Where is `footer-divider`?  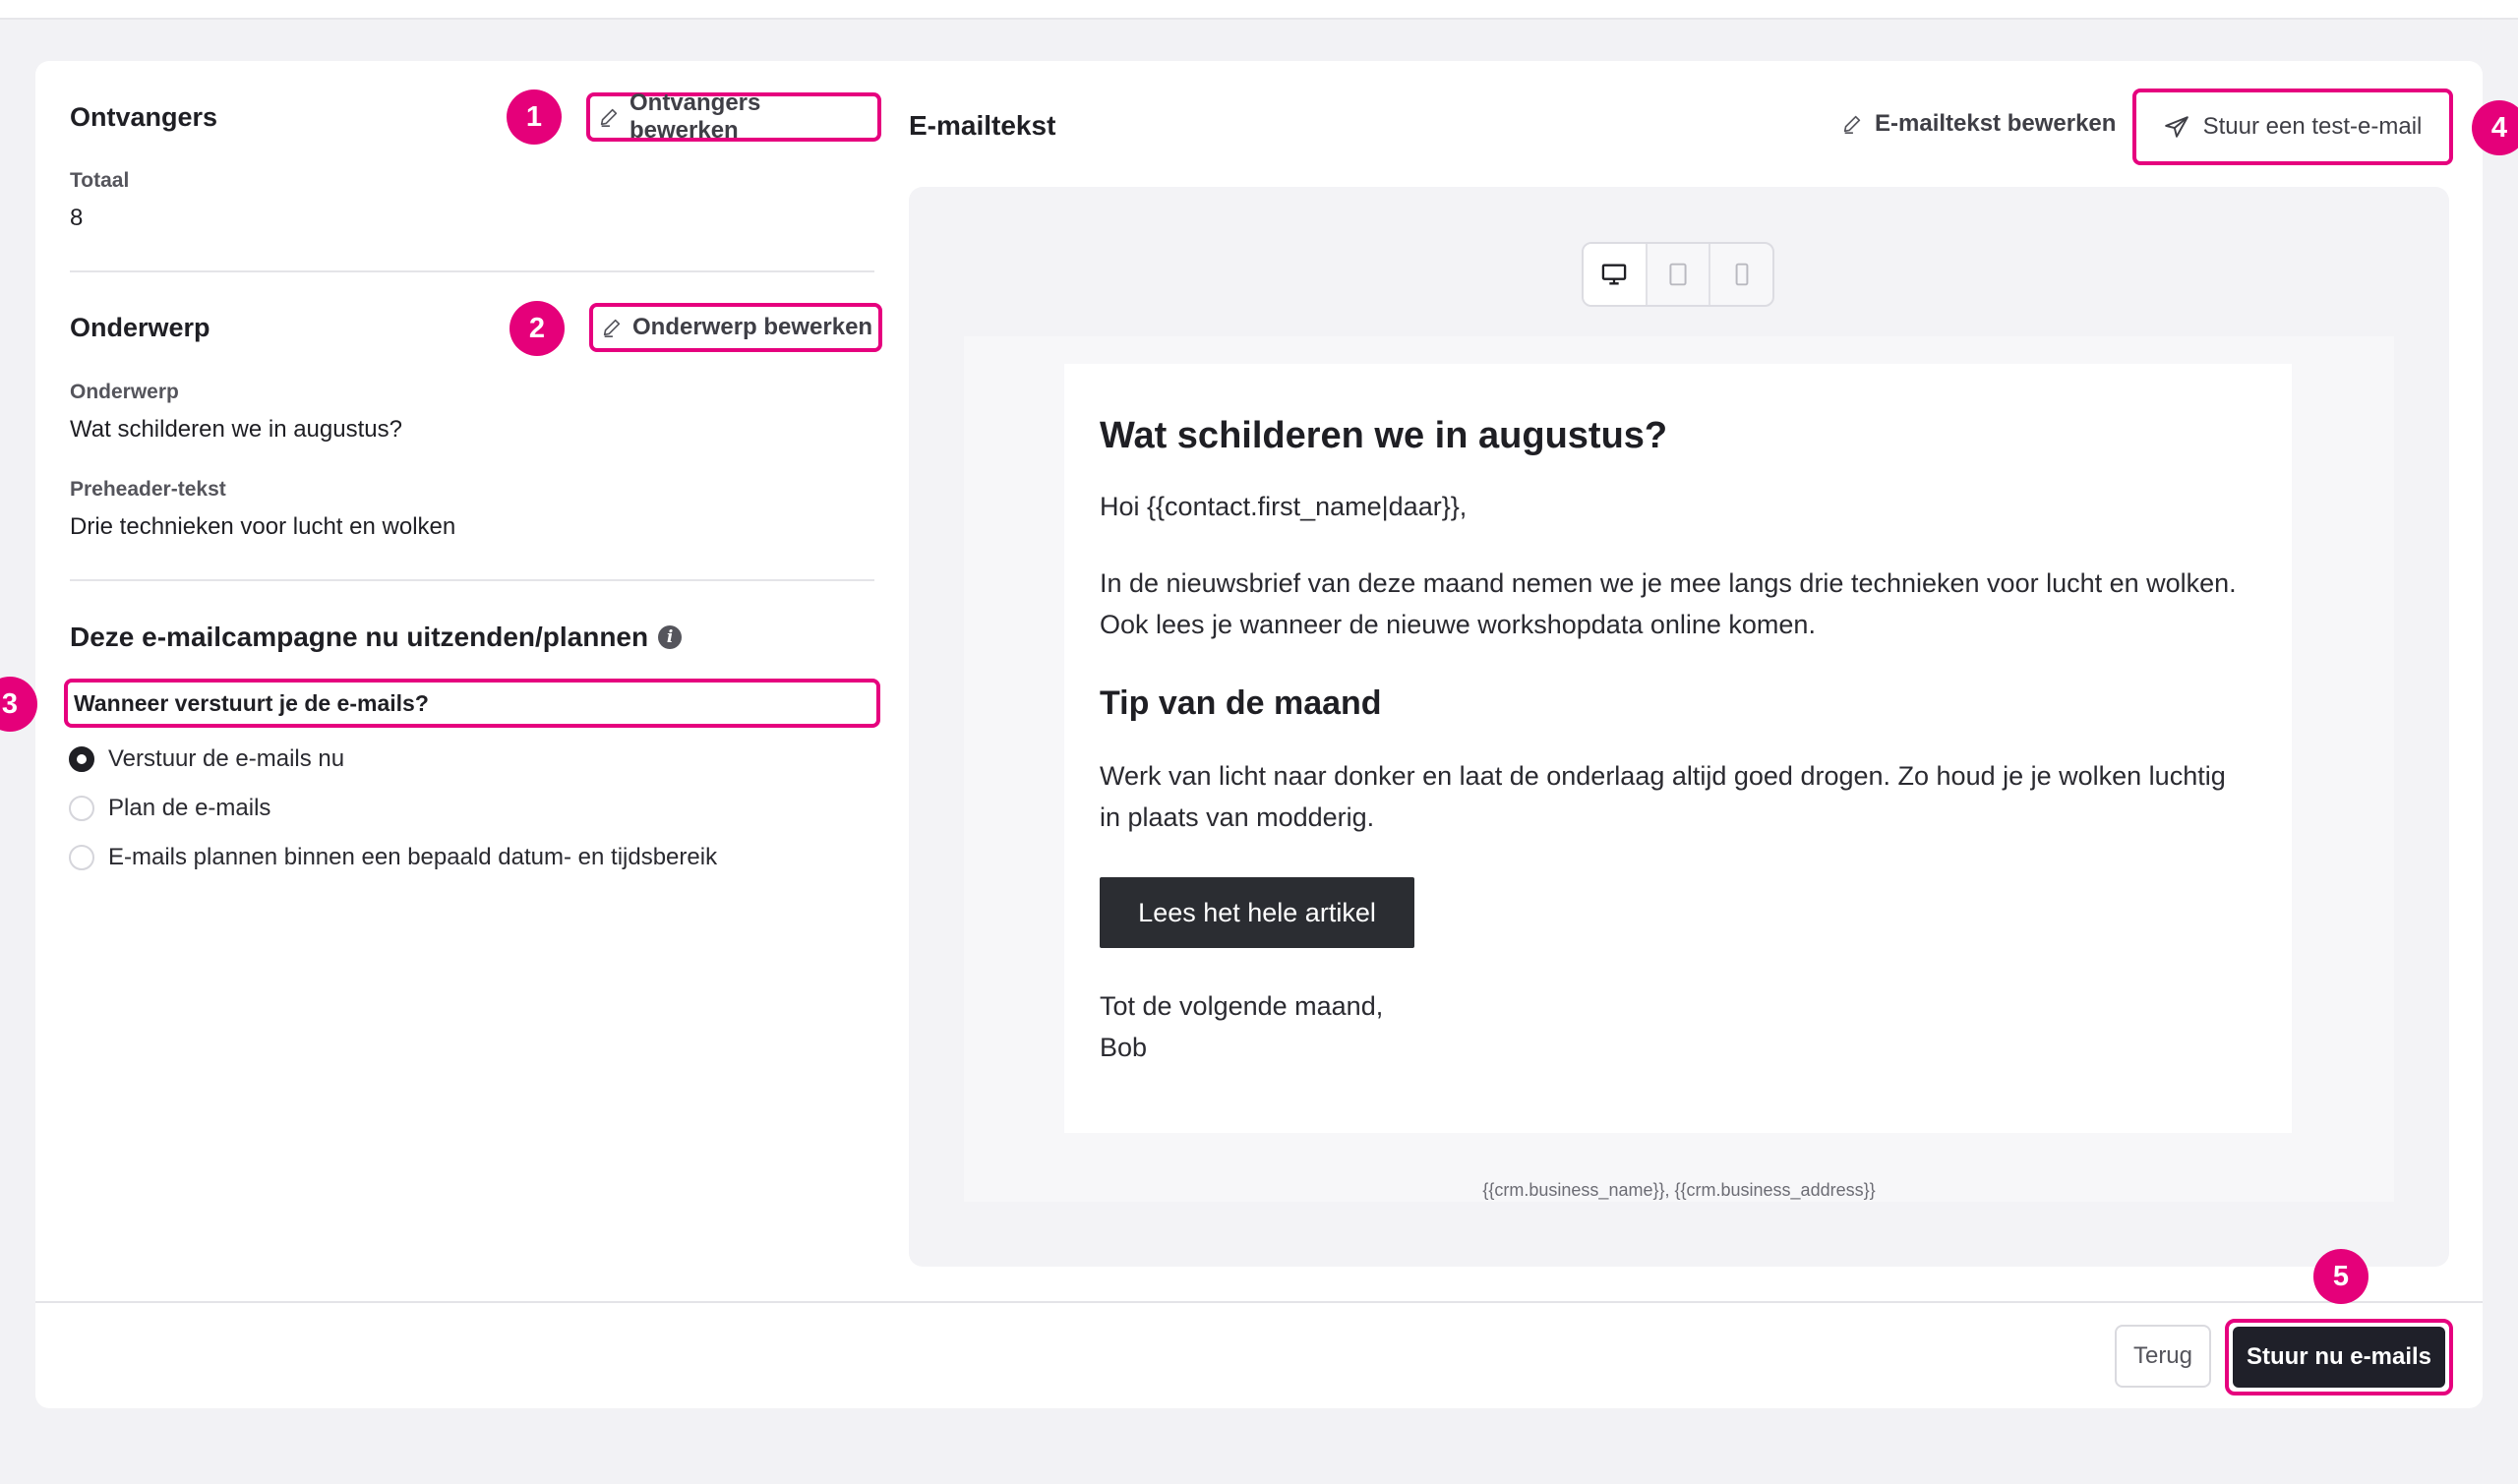 footer-divider is located at coordinates (1259, 1302).